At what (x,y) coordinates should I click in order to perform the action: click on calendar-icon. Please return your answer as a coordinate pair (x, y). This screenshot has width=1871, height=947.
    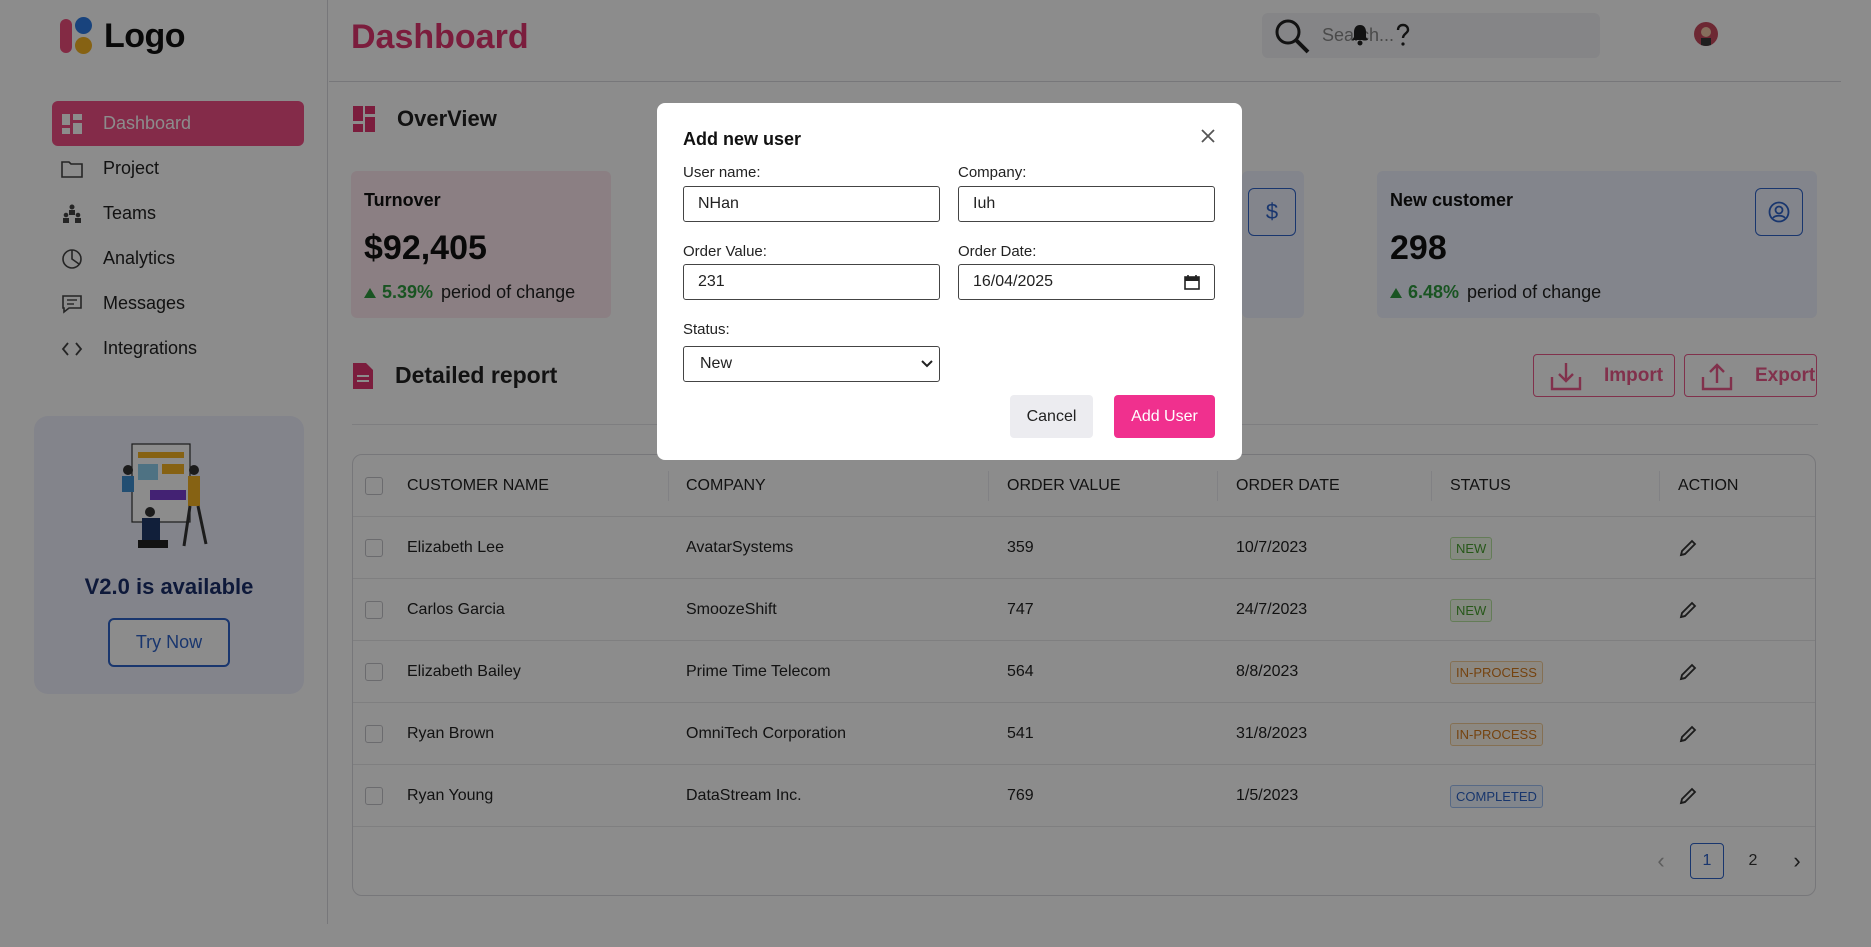
    Looking at the image, I should click on (1192, 282).